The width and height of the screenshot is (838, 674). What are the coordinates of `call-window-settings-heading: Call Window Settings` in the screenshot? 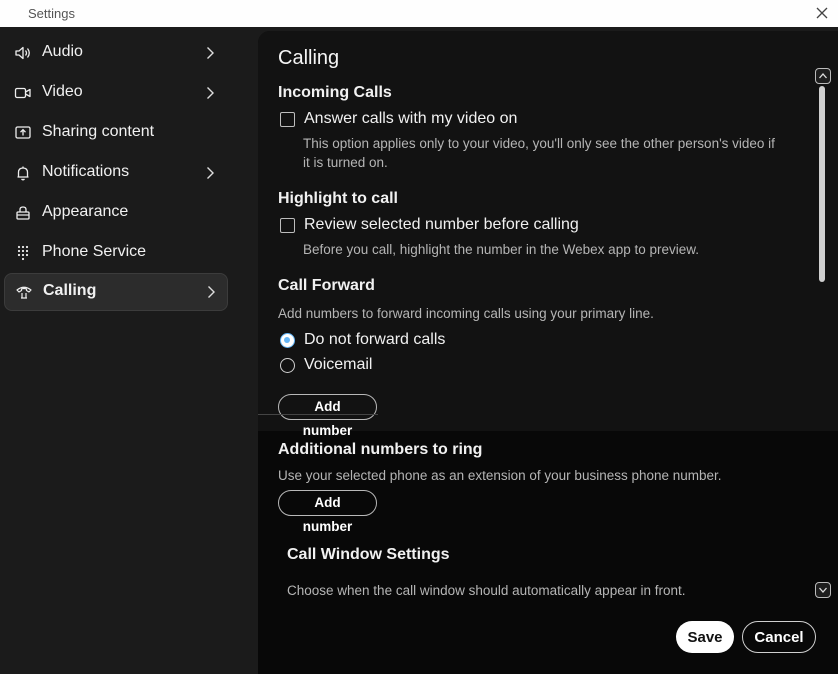 It's located at (368, 554).